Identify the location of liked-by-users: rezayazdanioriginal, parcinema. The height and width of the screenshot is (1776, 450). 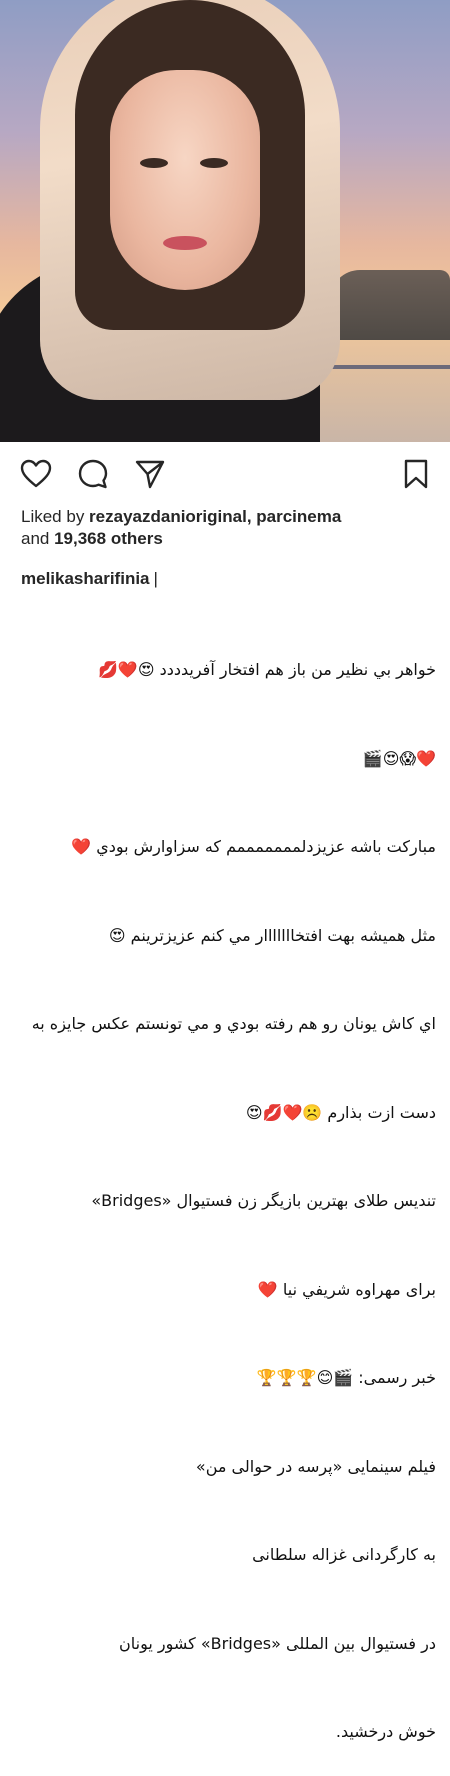
(215, 516).